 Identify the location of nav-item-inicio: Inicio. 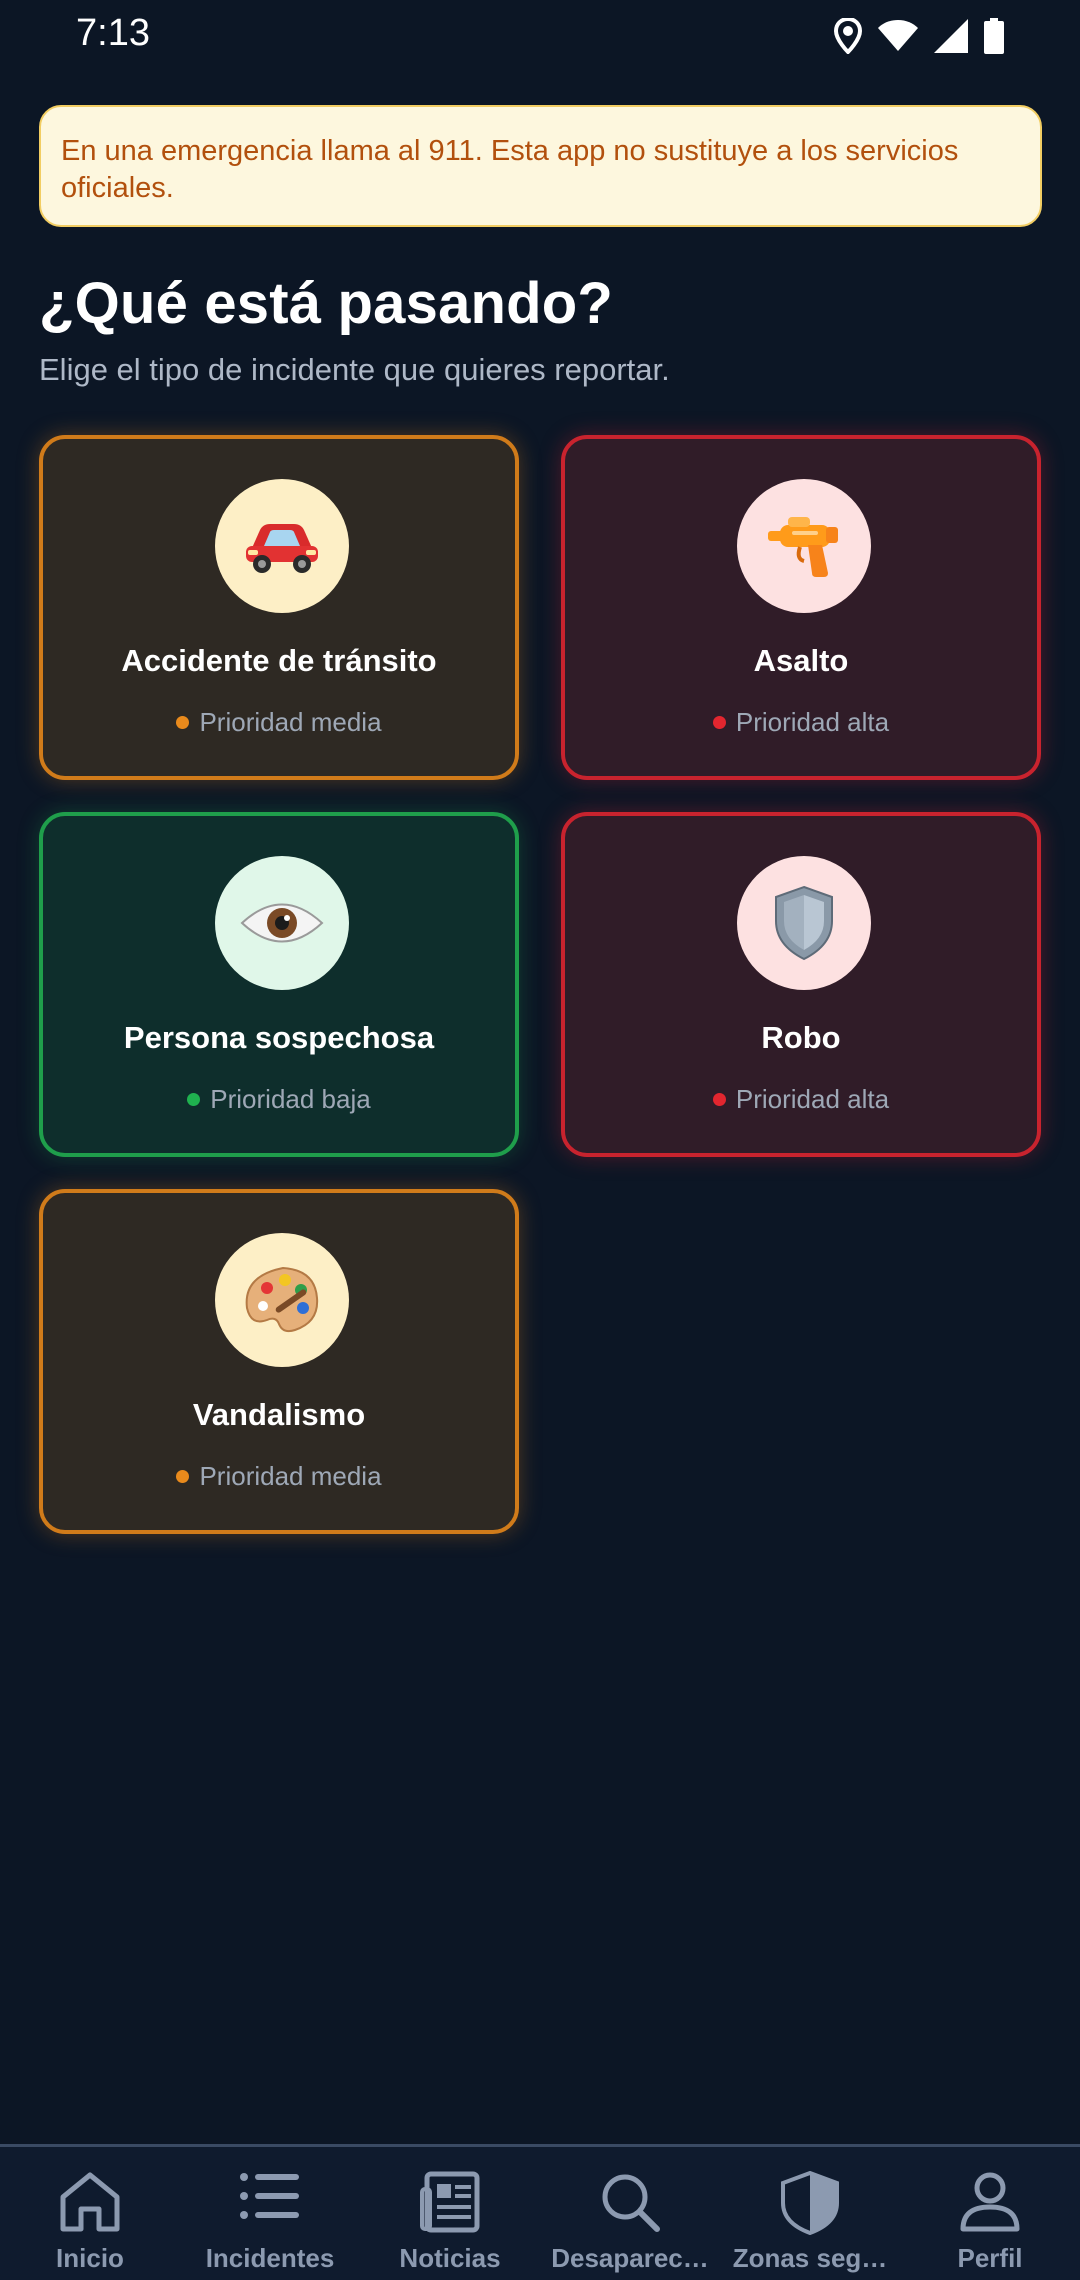
(90, 2213).